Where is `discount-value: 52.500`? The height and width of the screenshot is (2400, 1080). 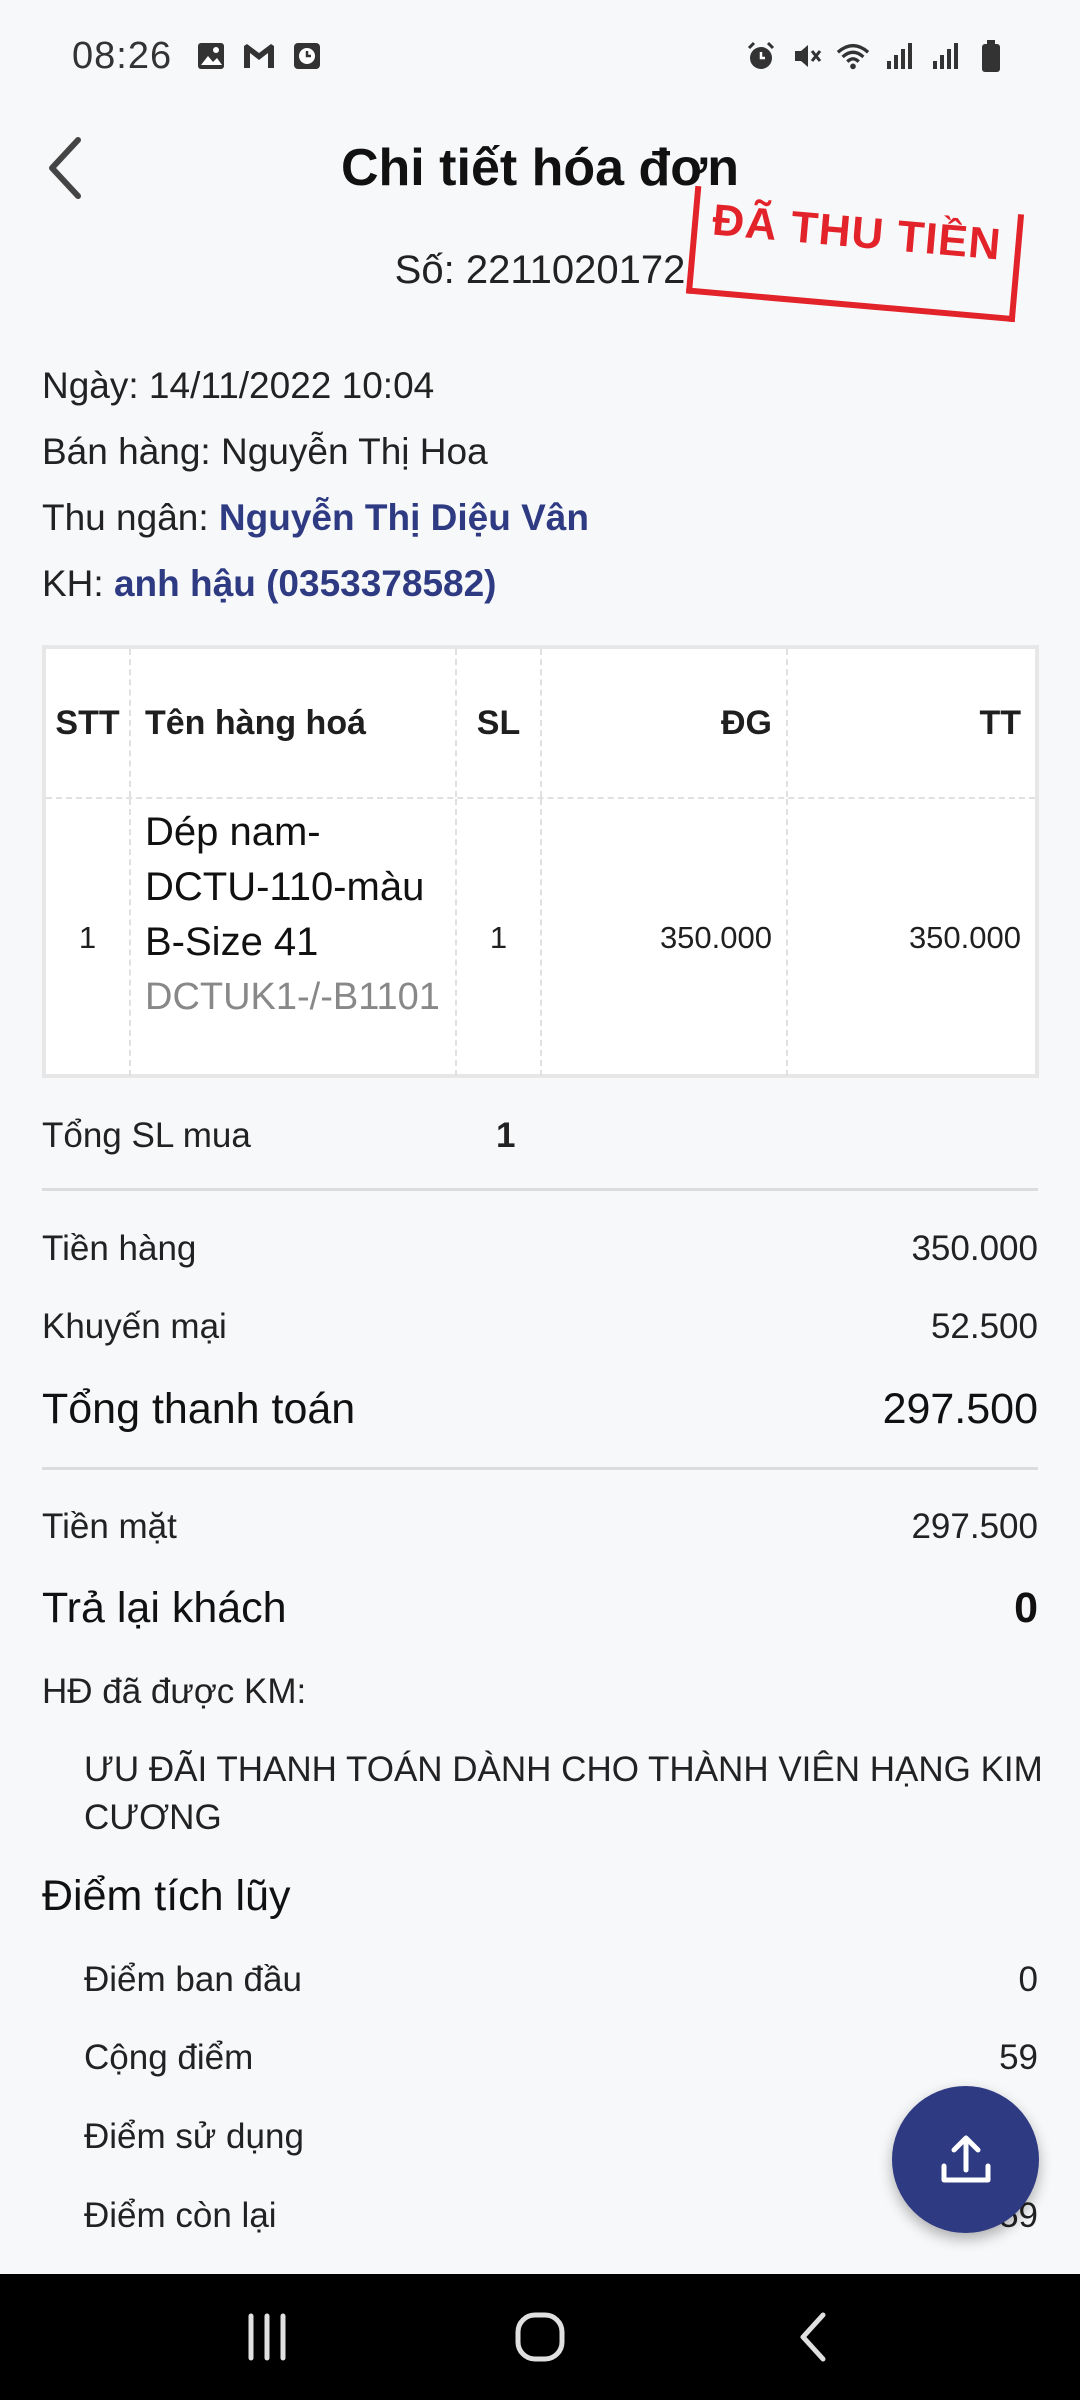
discount-value: 52.500 is located at coordinates (984, 1326).